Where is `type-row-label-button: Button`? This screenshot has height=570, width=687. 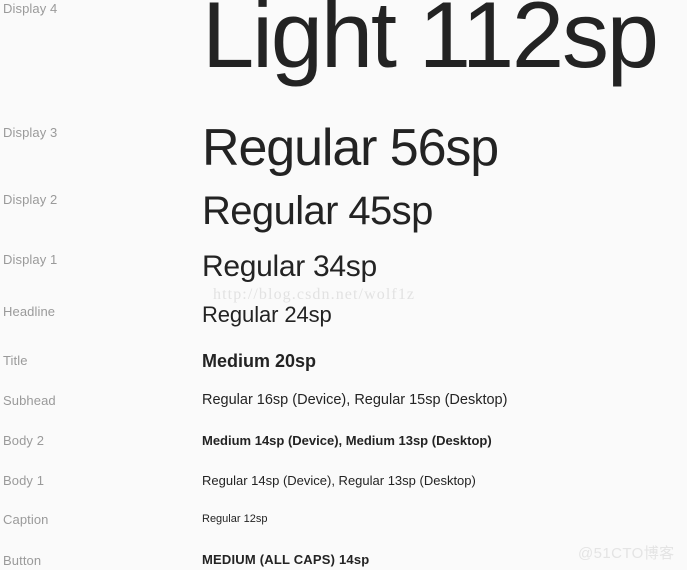 type-row-label-button: Button is located at coordinates (22, 560).